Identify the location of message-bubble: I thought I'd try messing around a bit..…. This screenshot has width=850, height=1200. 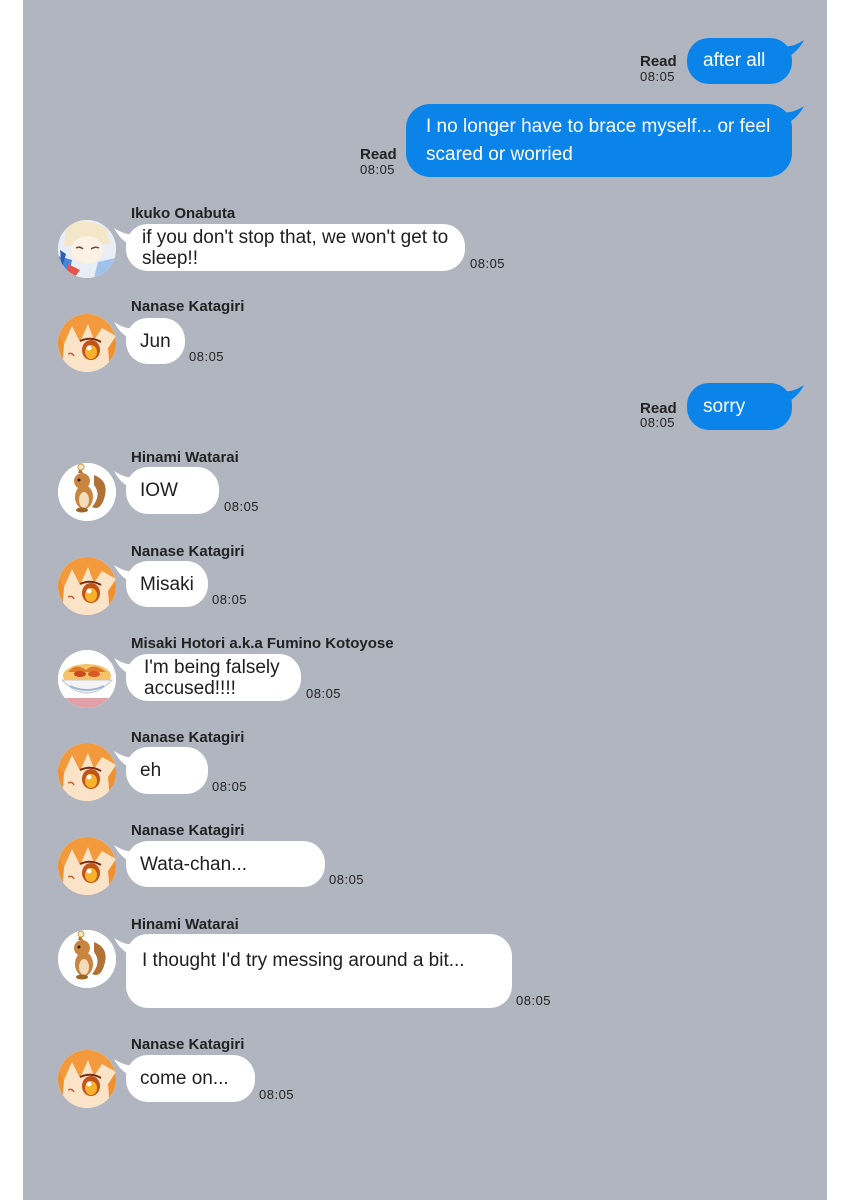
(319, 971).